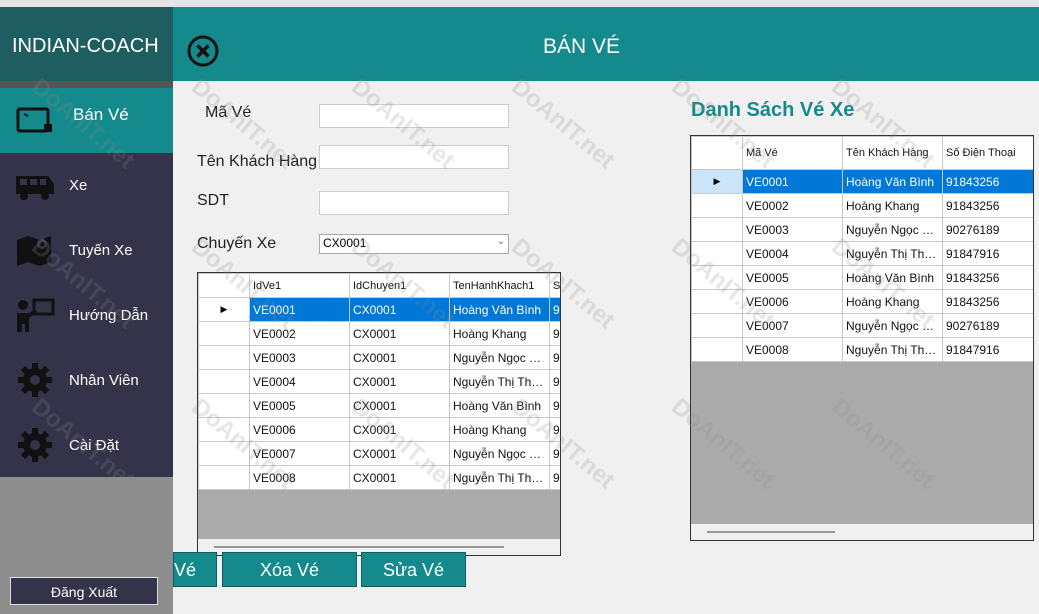  I want to click on table-row: VE0003CX0001Nguyễn Ngọc Qu...90, so click(379, 357).